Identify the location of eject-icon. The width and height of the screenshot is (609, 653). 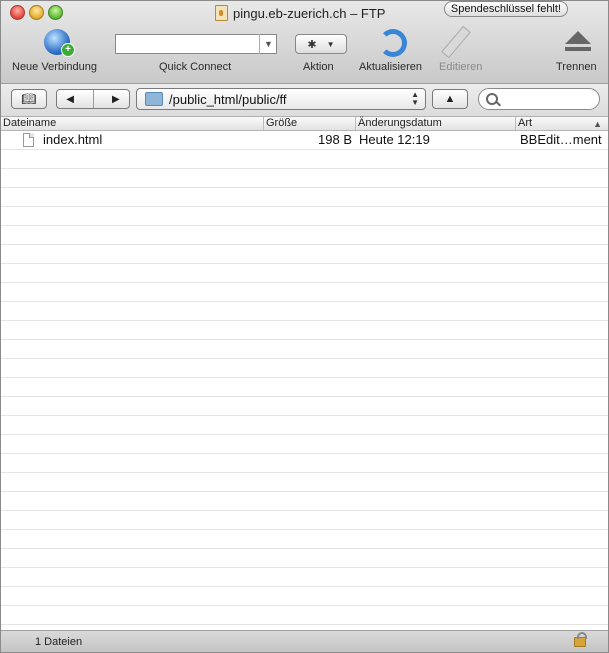
(578, 37).